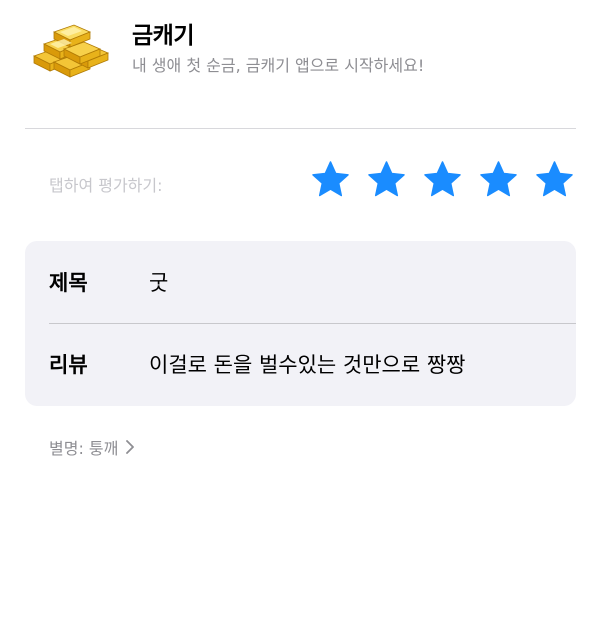  Describe the element at coordinates (130, 447) in the screenshot. I see `chevron-right-icon` at that location.